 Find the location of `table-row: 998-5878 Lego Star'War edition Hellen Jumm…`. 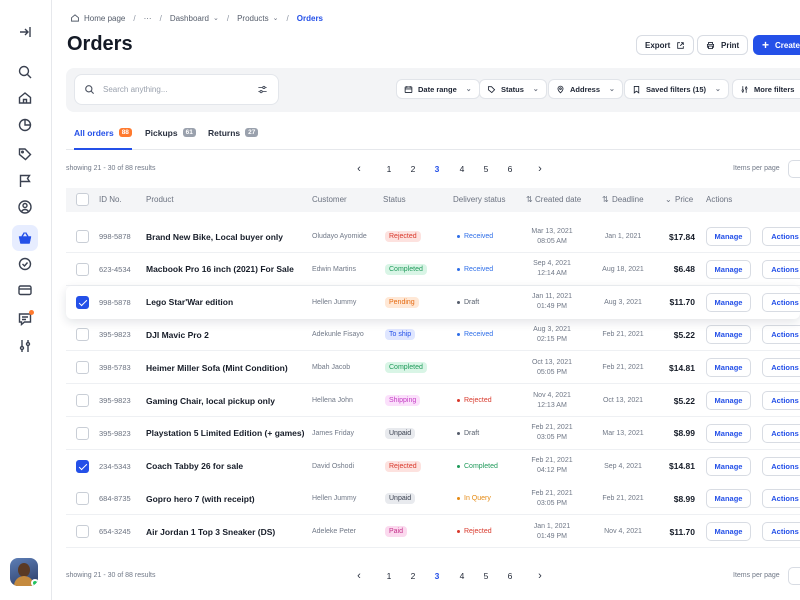

table-row: 998-5878 Lego Star'War edition Hellen Jumm… is located at coordinates (433, 302).